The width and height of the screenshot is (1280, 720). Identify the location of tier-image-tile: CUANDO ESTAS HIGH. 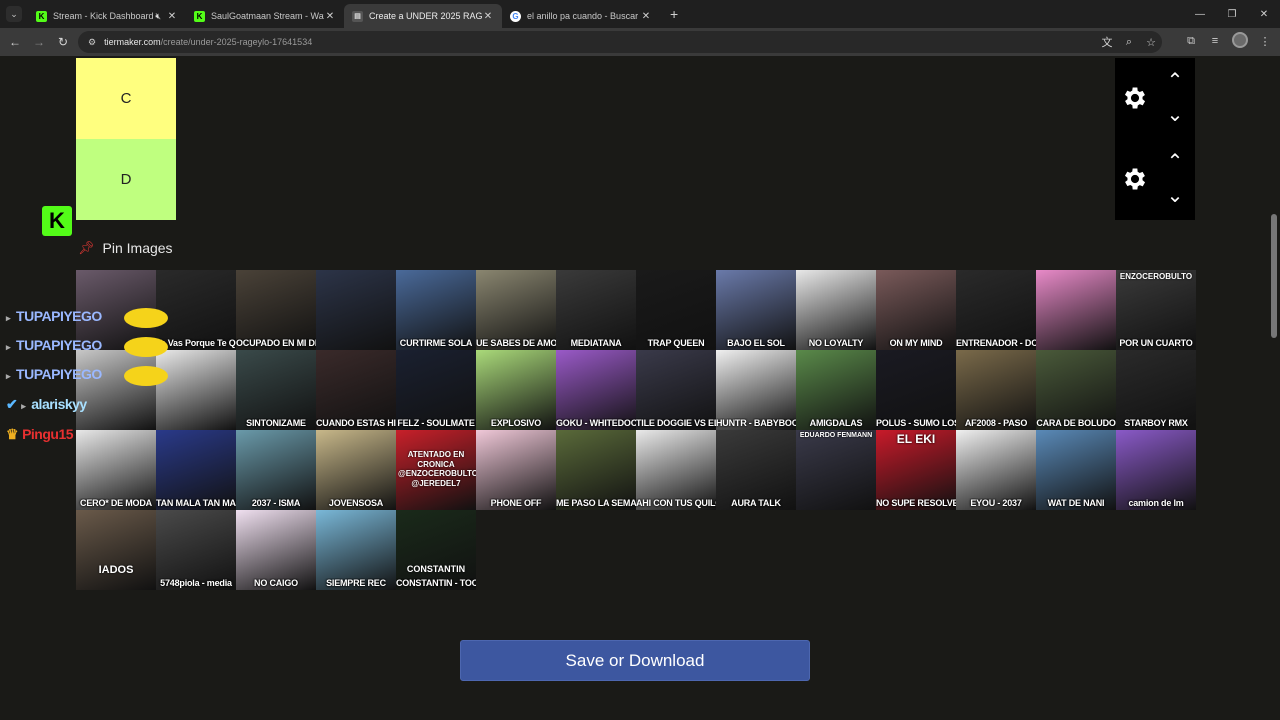
(356, 390).